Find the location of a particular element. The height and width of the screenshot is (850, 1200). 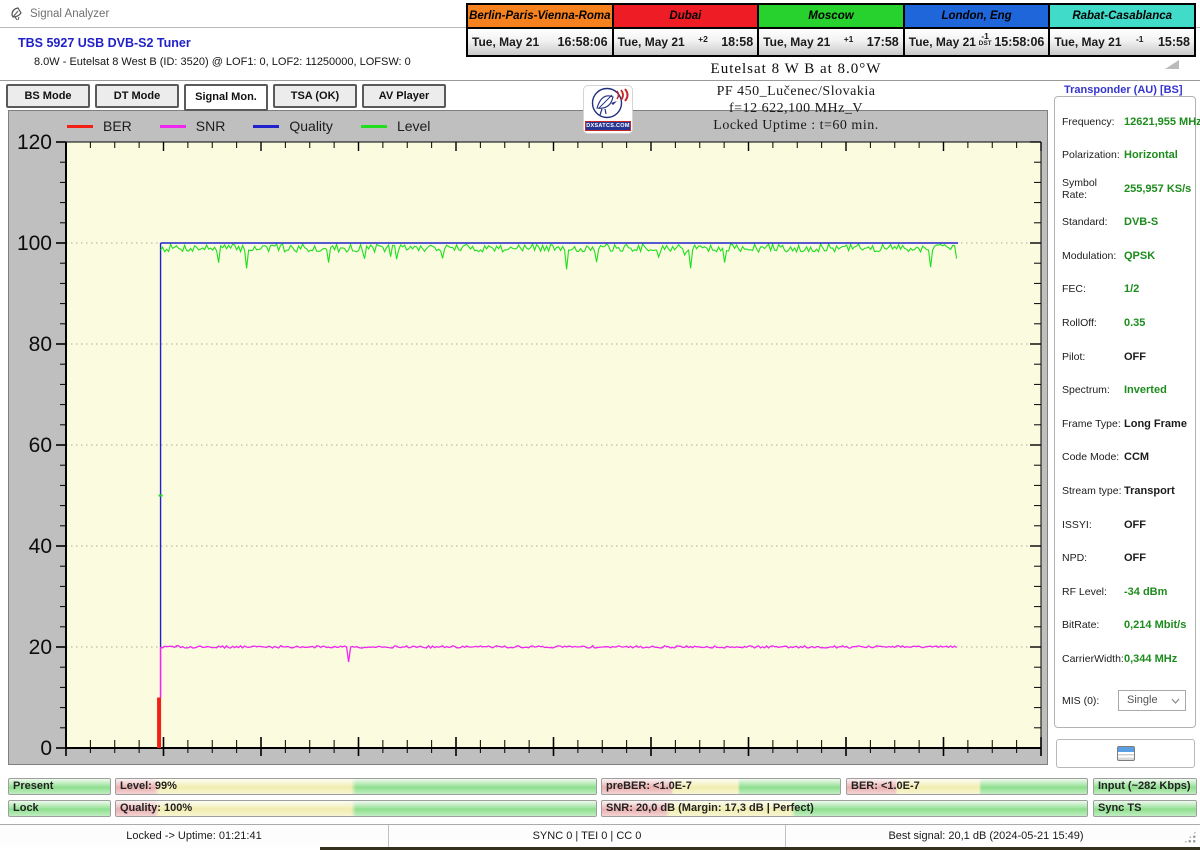

clock-city-label: Dubai is located at coordinates (685, 16).